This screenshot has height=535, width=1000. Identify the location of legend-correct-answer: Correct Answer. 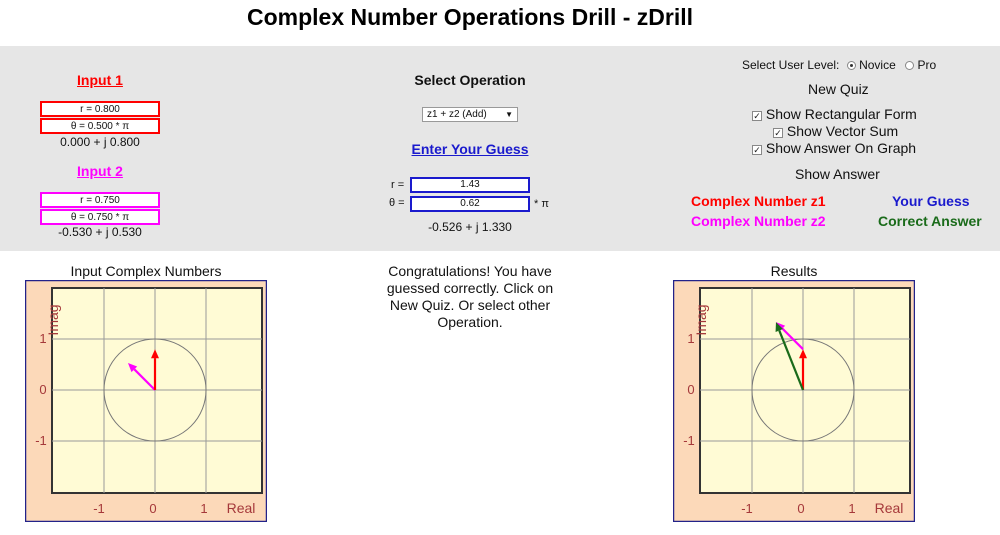
(930, 221).